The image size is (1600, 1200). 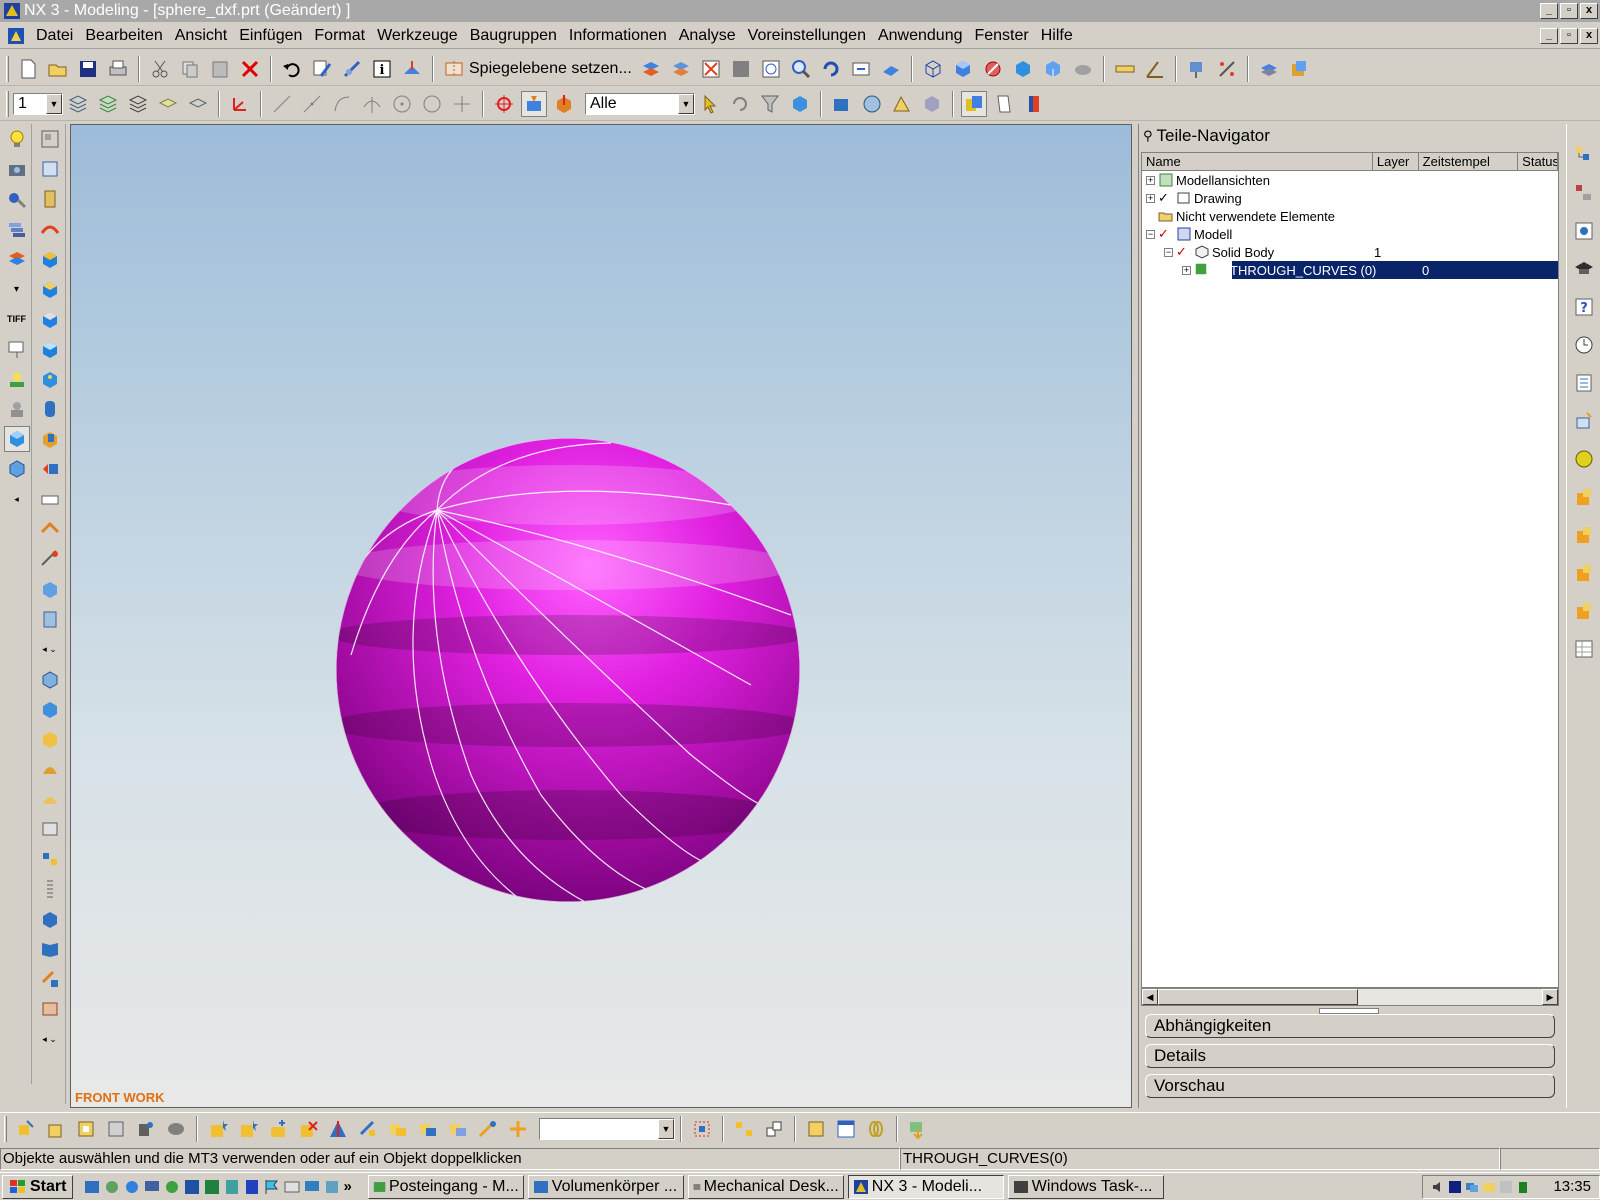 I want to click on mirror-body-icon, so click(x=50, y=919).